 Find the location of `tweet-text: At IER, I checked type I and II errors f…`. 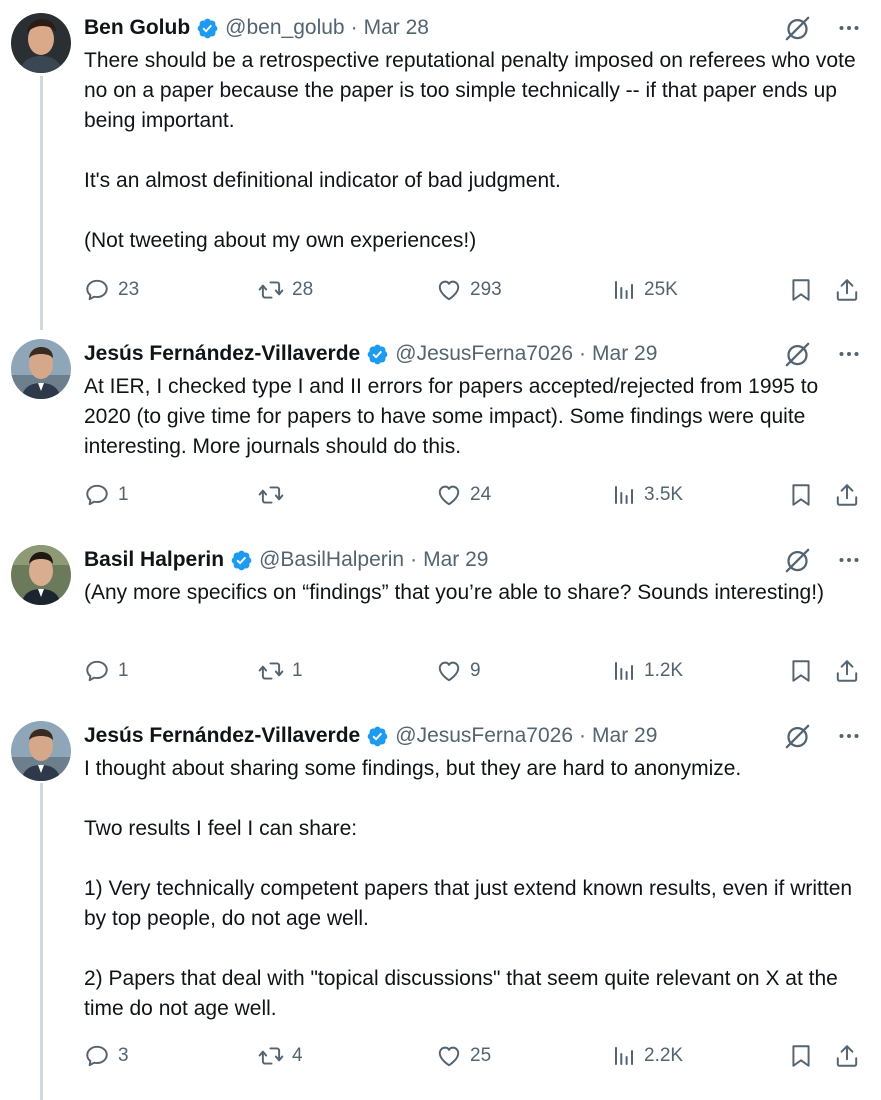

tweet-text: At IER, I checked type I and II errors f… is located at coordinates (474, 417).